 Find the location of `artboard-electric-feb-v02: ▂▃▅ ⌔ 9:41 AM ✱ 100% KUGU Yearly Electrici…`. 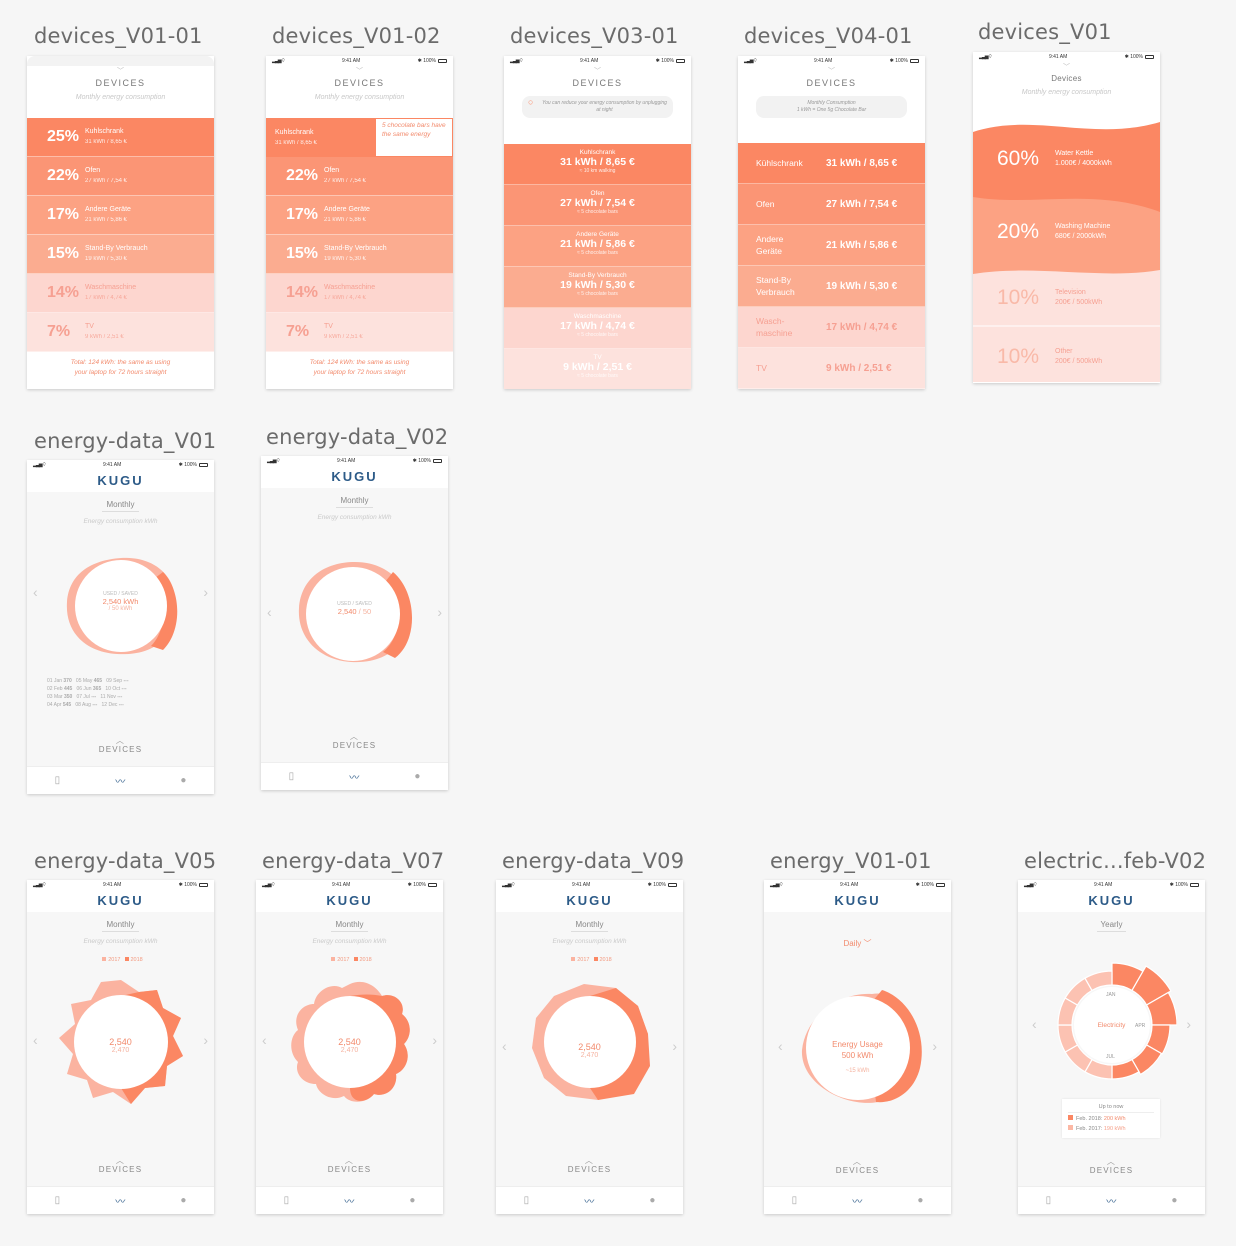

artboard-electric-feb-v02: ▂▃▅ ⌔ 9:41 AM ✱ 100% KUGU Yearly Electrici… is located at coordinates (1111, 1047).